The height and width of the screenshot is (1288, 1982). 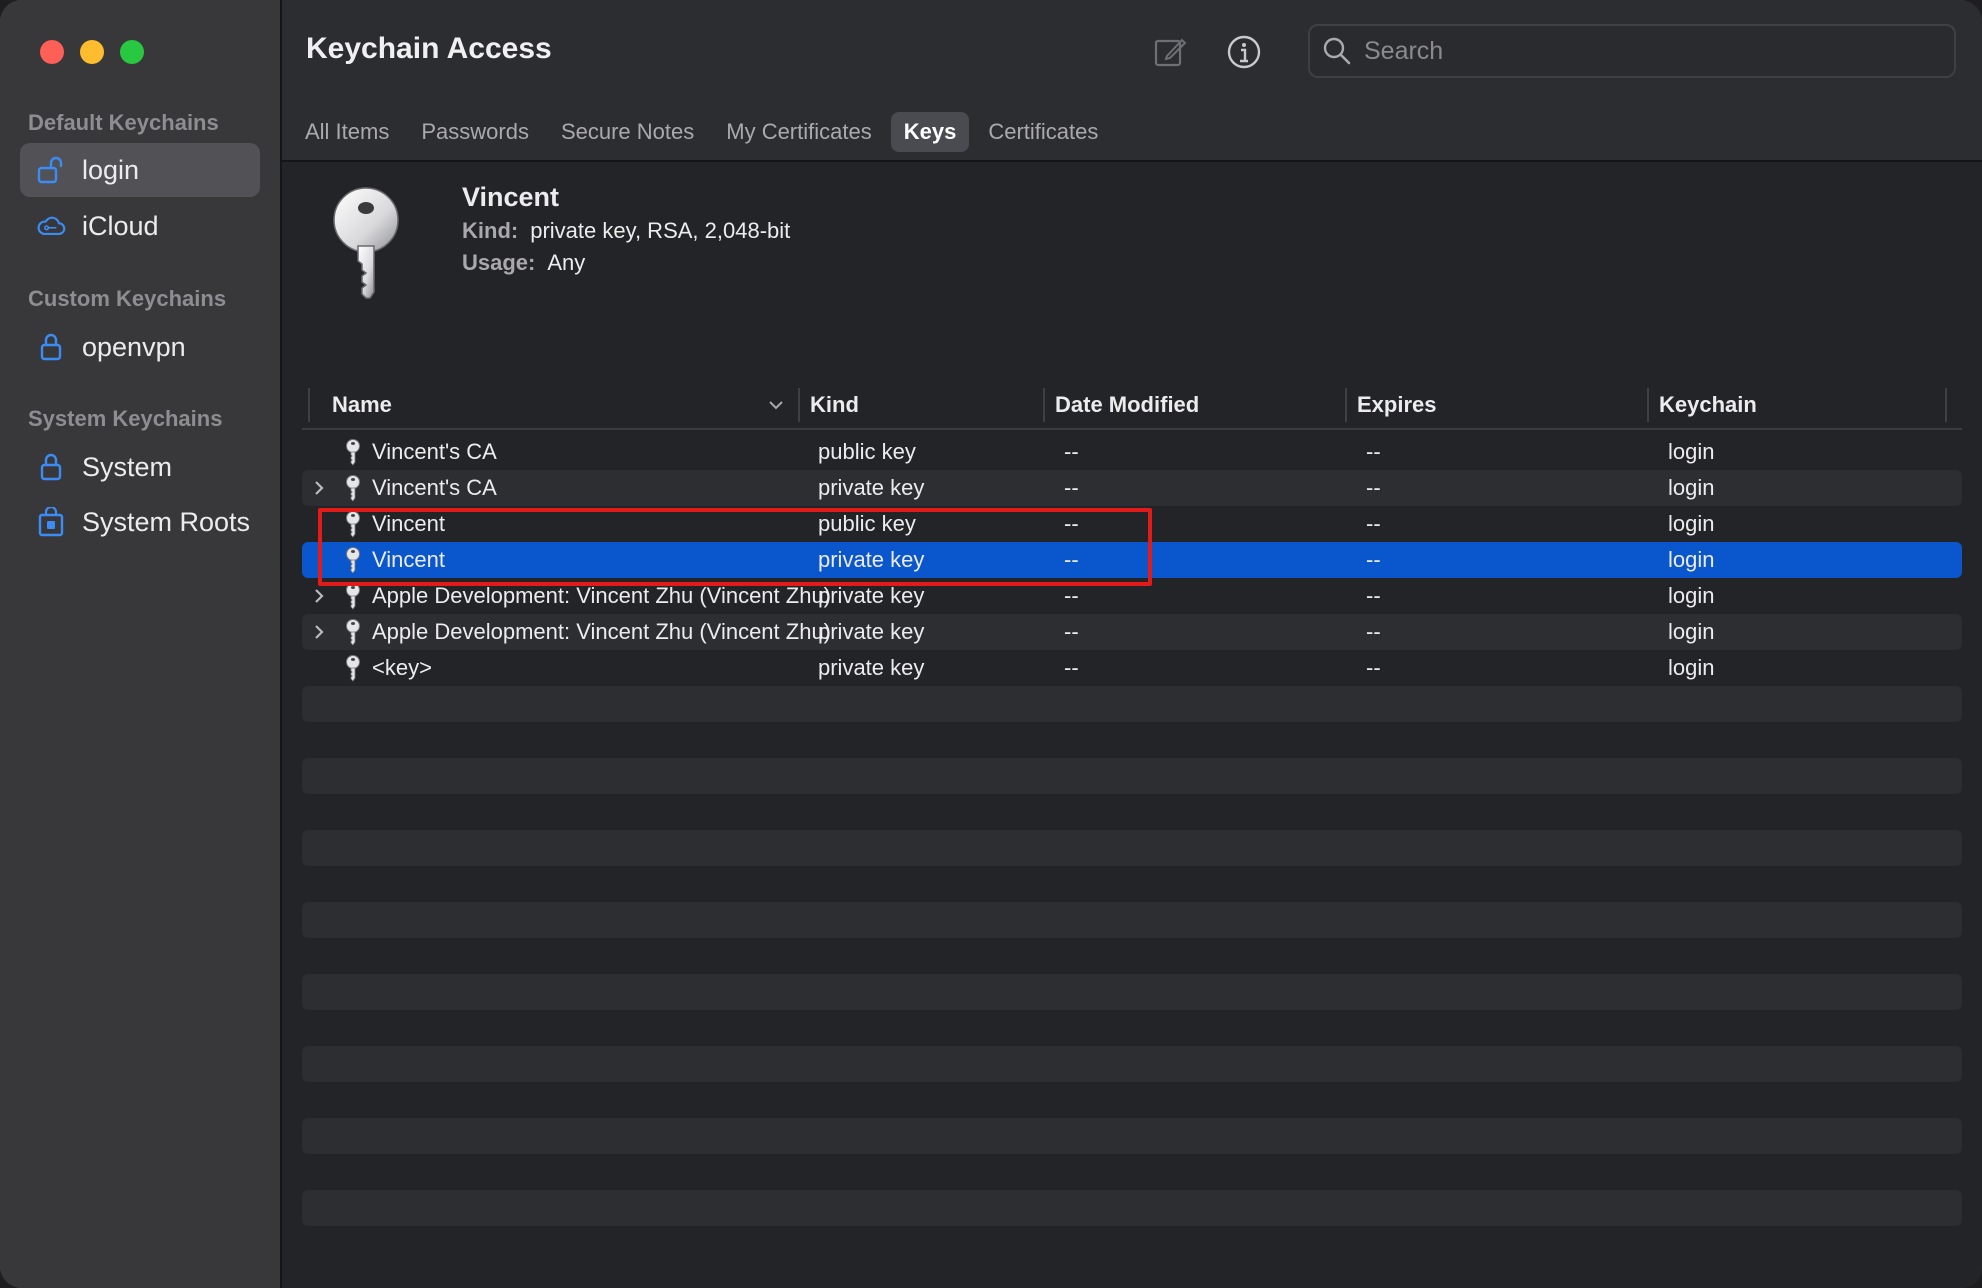 What do you see at coordinates (1132, 488) in the screenshot?
I see `table-row: Vincent's CA private key -- -- login` at bounding box center [1132, 488].